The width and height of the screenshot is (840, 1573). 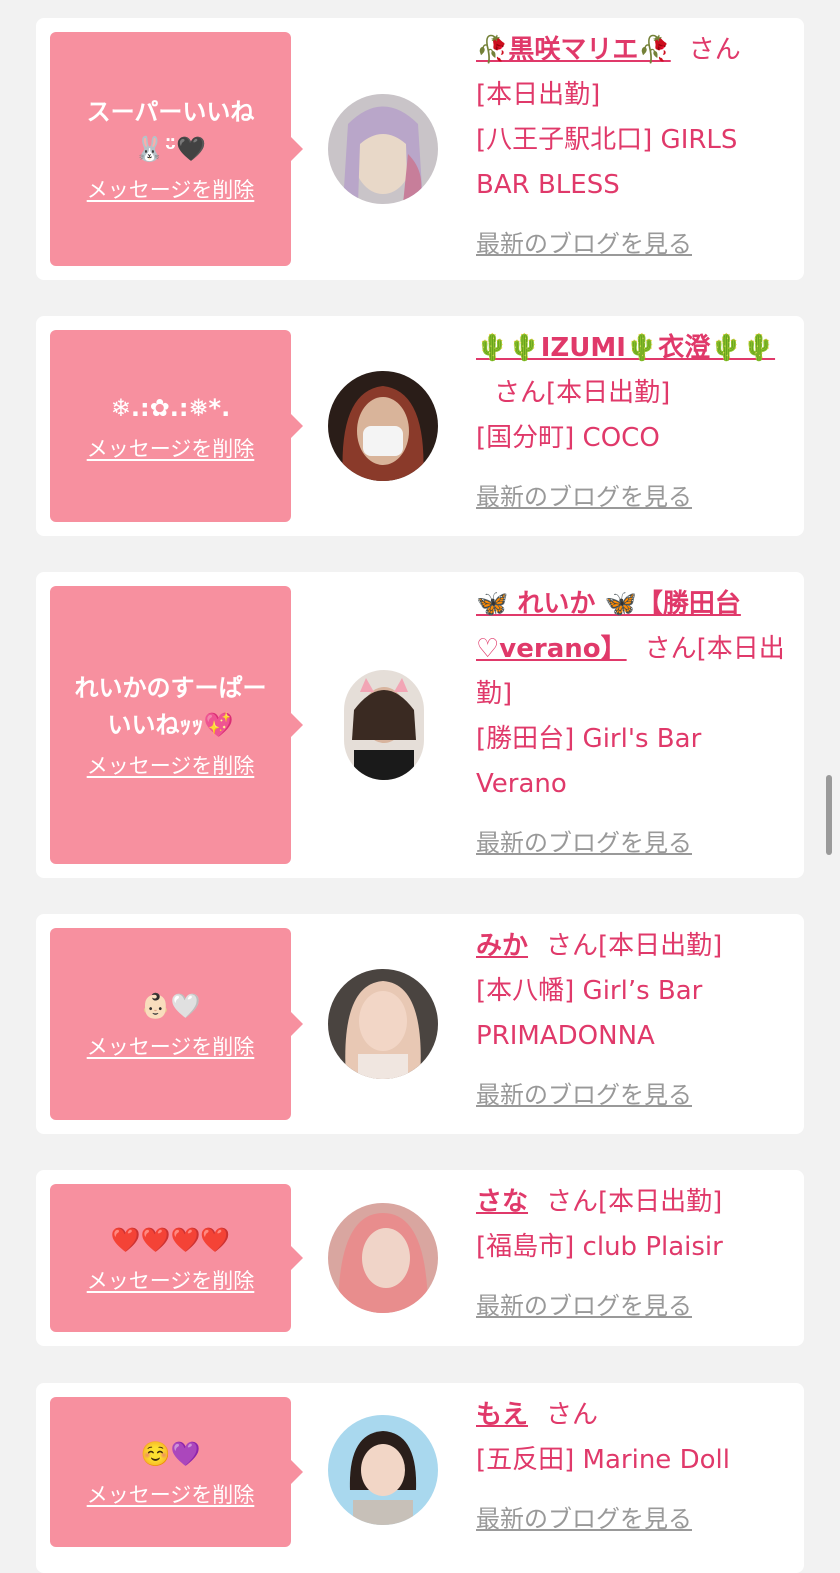 What do you see at coordinates (502, 946) in the screenshot?
I see `cast-name-link: みか` at bounding box center [502, 946].